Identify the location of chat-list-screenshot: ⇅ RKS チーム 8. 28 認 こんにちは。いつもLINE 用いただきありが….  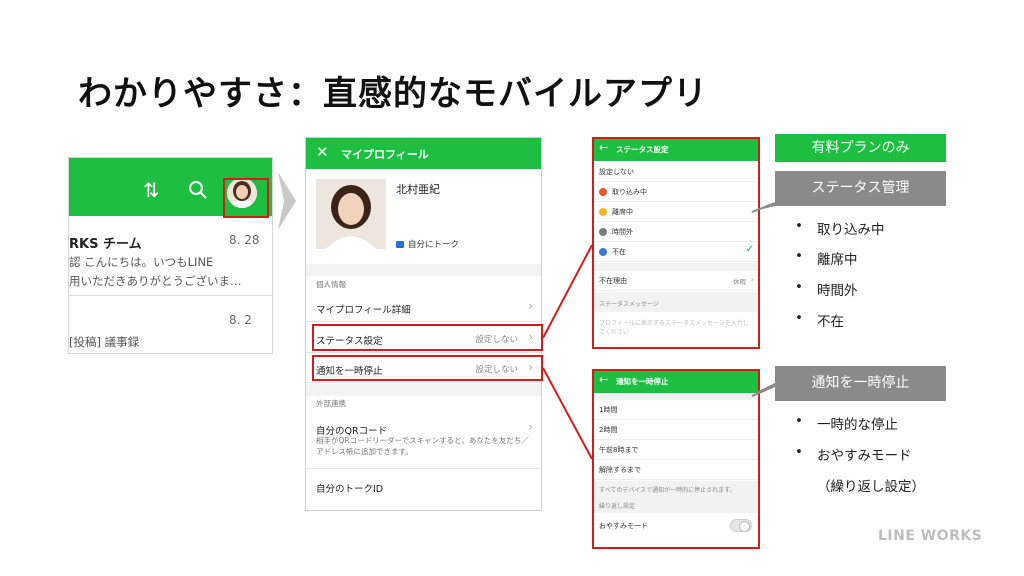
(170, 255).